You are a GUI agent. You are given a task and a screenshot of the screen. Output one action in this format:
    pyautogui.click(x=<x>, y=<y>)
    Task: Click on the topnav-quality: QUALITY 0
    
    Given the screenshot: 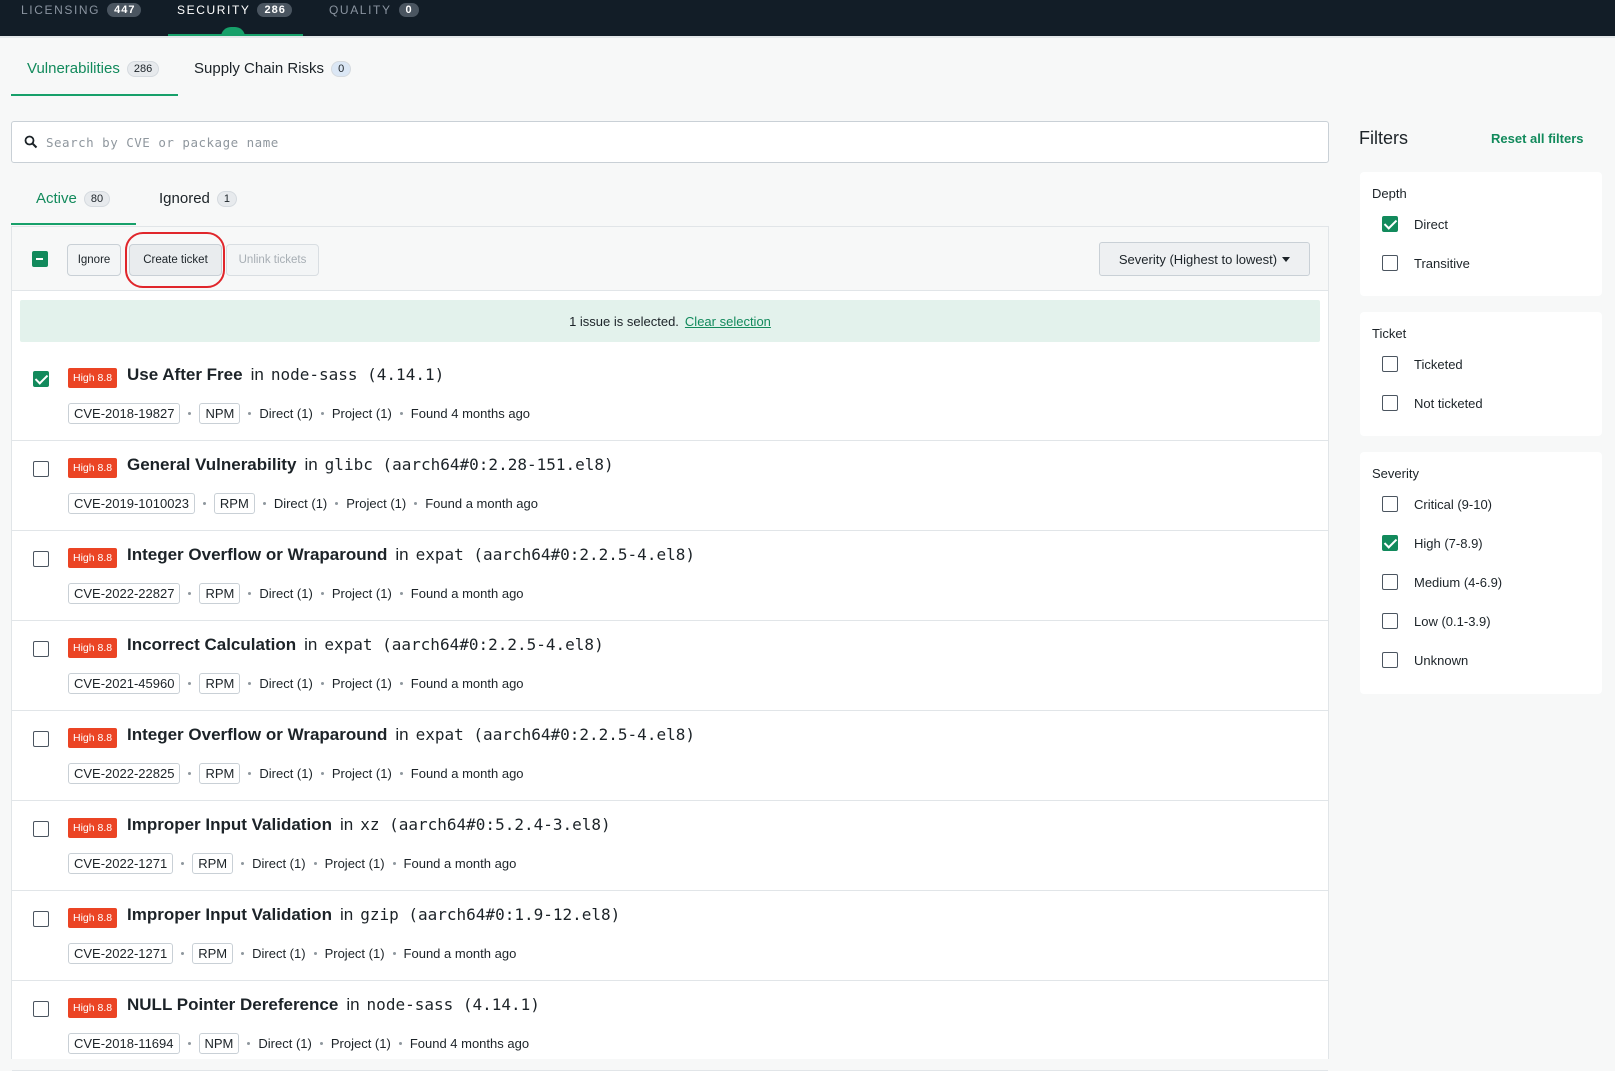 What is the action you would take?
    pyautogui.click(x=374, y=18)
    